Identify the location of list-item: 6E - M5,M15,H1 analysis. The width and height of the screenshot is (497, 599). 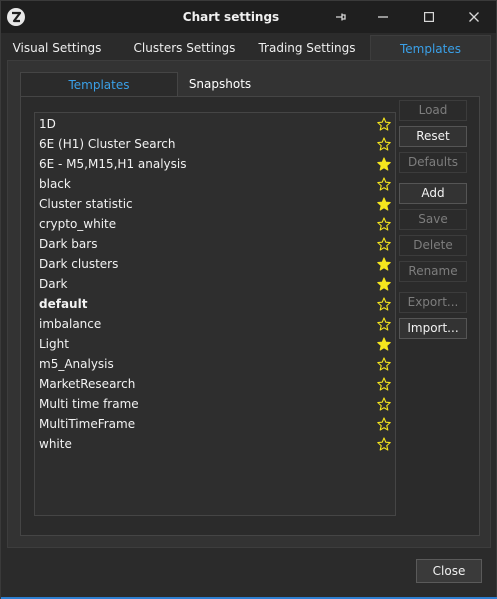
(215, 164).